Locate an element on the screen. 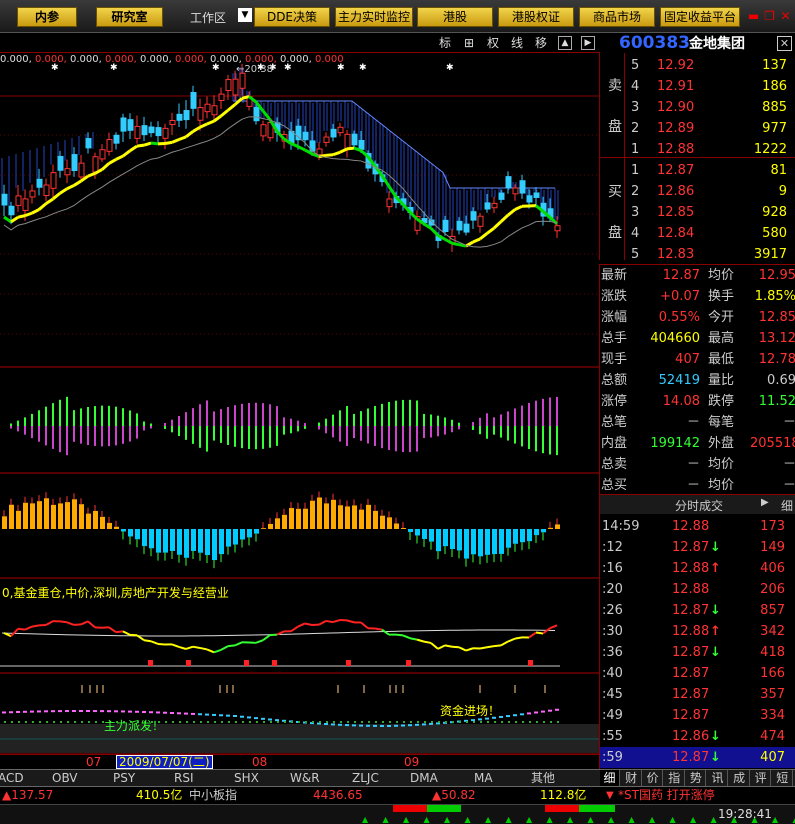 The image size is (795, 824). workspace-dropdown-icon: ▼ is located at coordinates (245, 15).